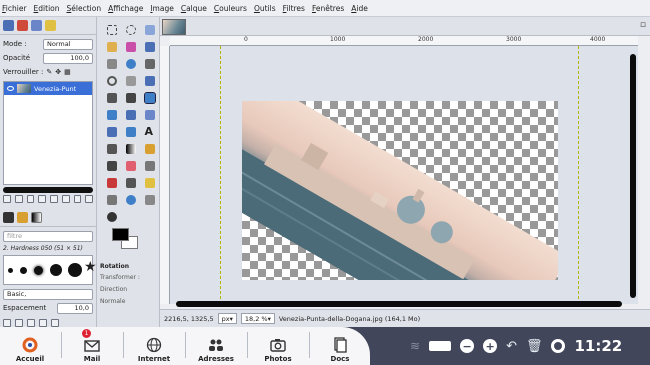 The height and width of the screenshot is (365, 650). What do you see at coordinates (534, 346) in the screenshot?
I see `trash-icon: 🗑` at bounding box center [534, 346].